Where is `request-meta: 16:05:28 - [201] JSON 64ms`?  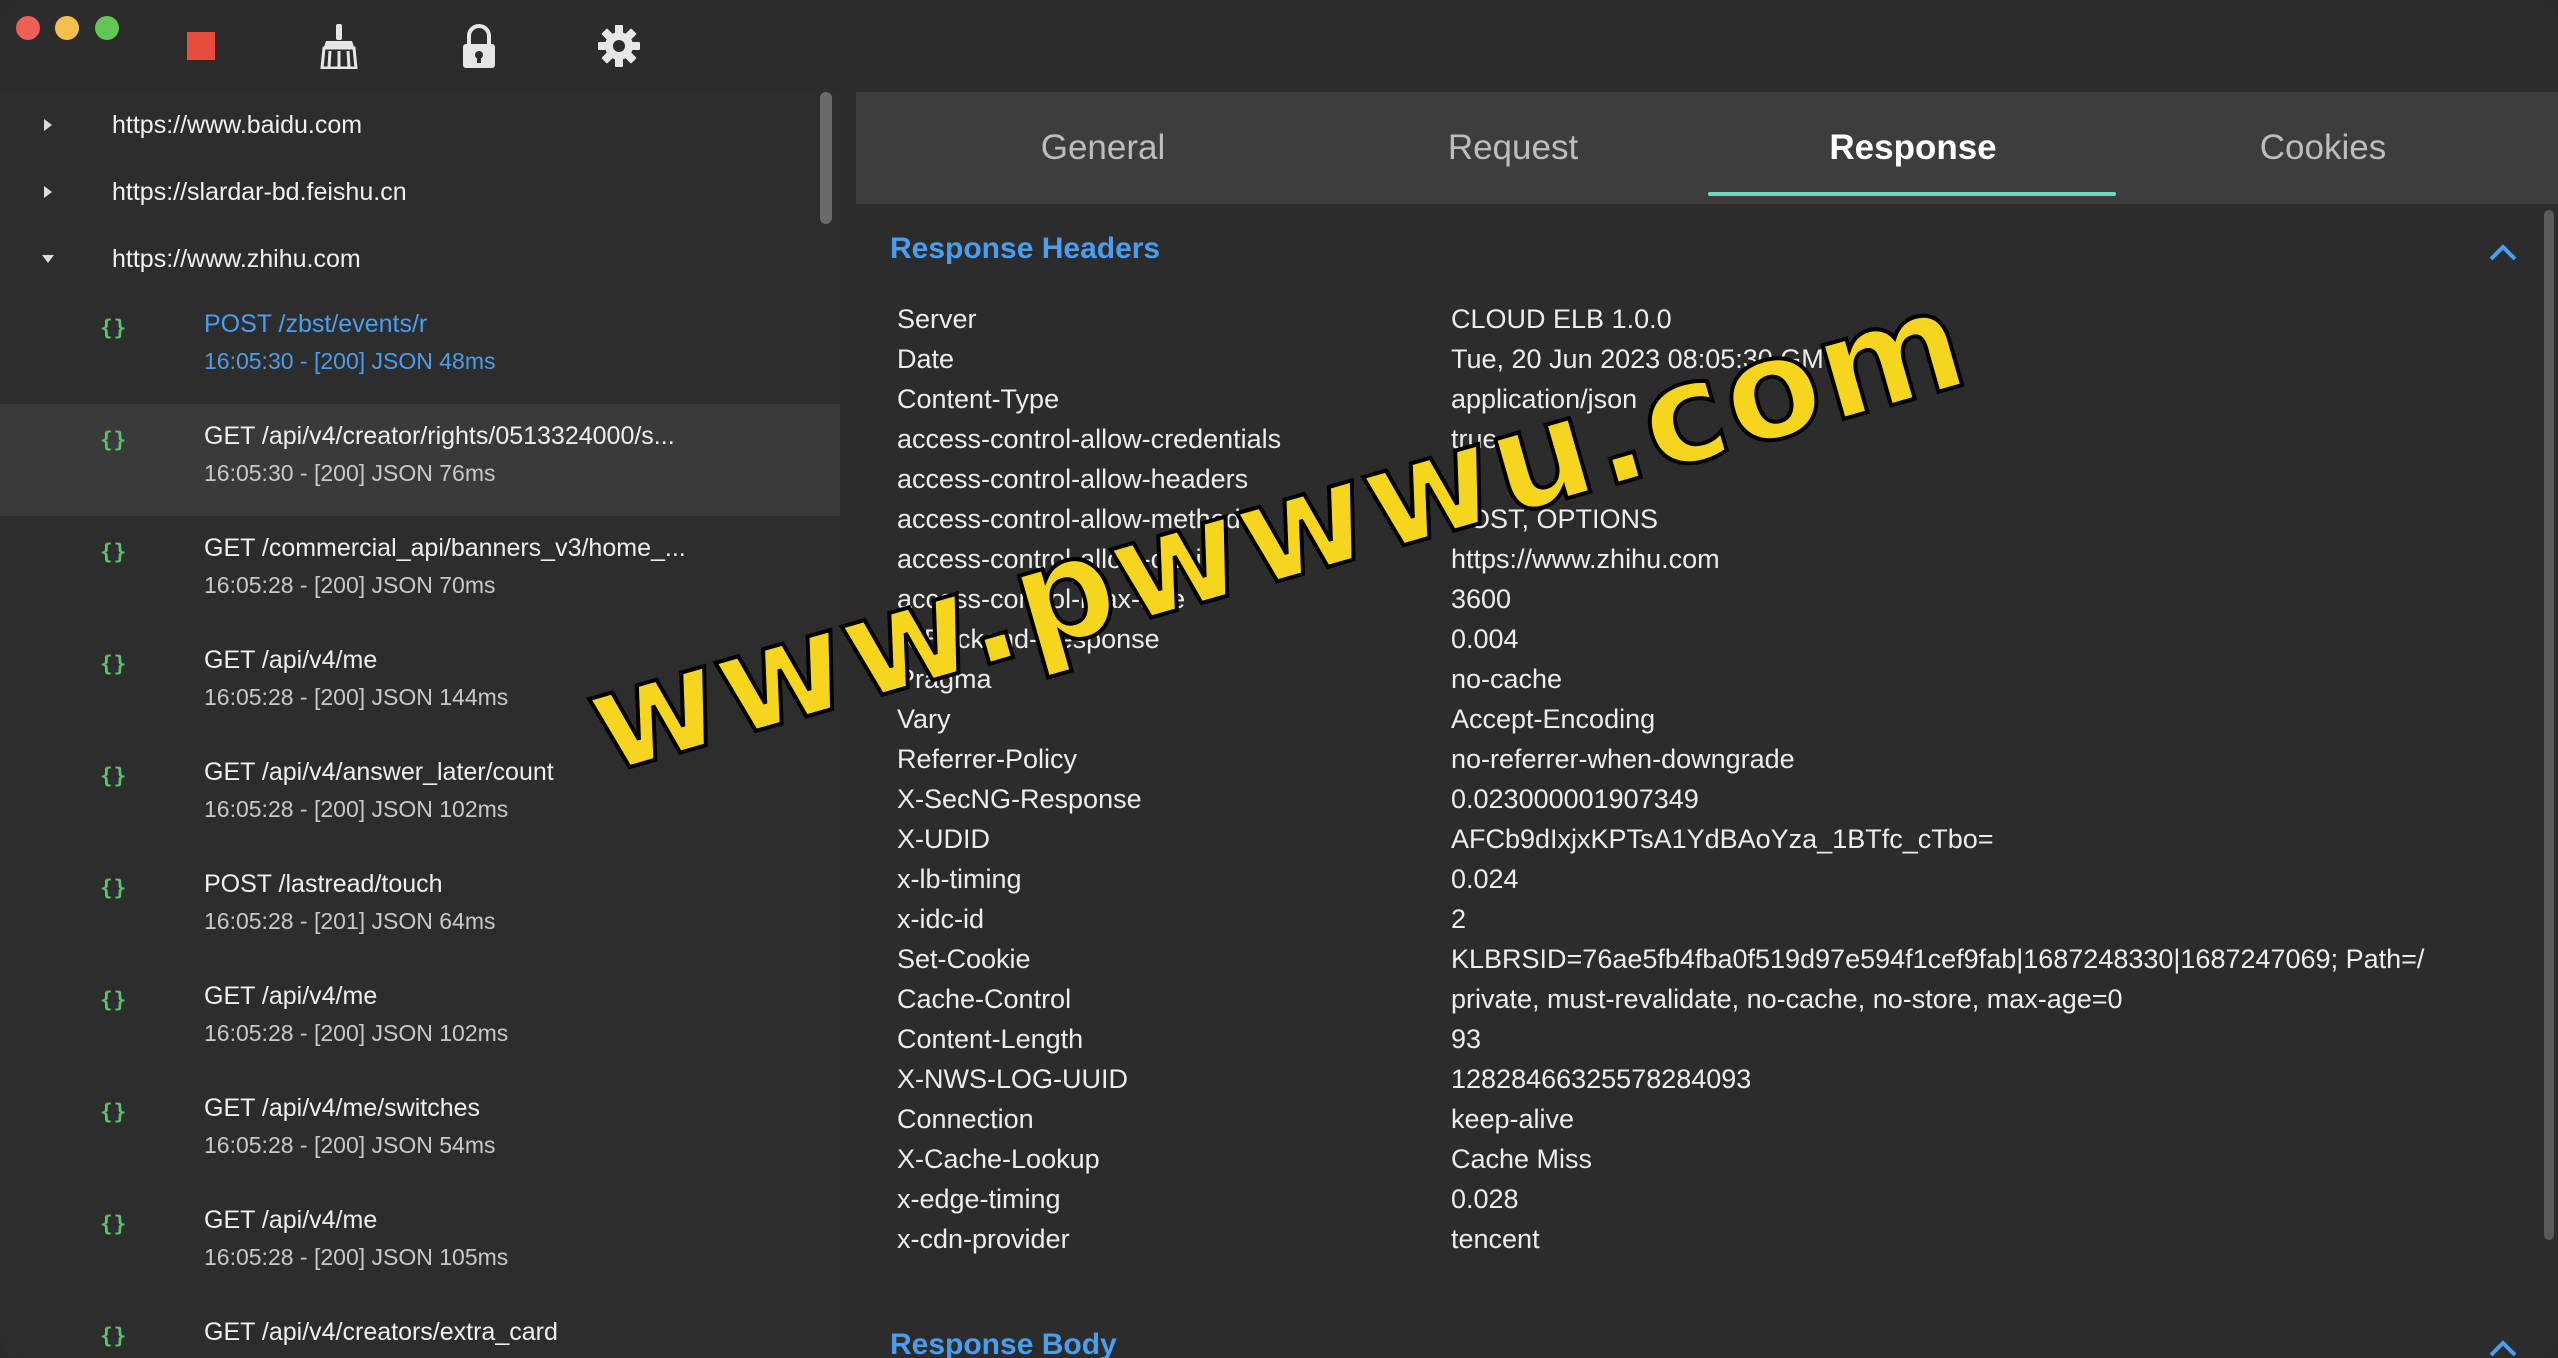 request-meta: 16:05:28 - [201] JSON 64ms is located at coordinates (350, 921).